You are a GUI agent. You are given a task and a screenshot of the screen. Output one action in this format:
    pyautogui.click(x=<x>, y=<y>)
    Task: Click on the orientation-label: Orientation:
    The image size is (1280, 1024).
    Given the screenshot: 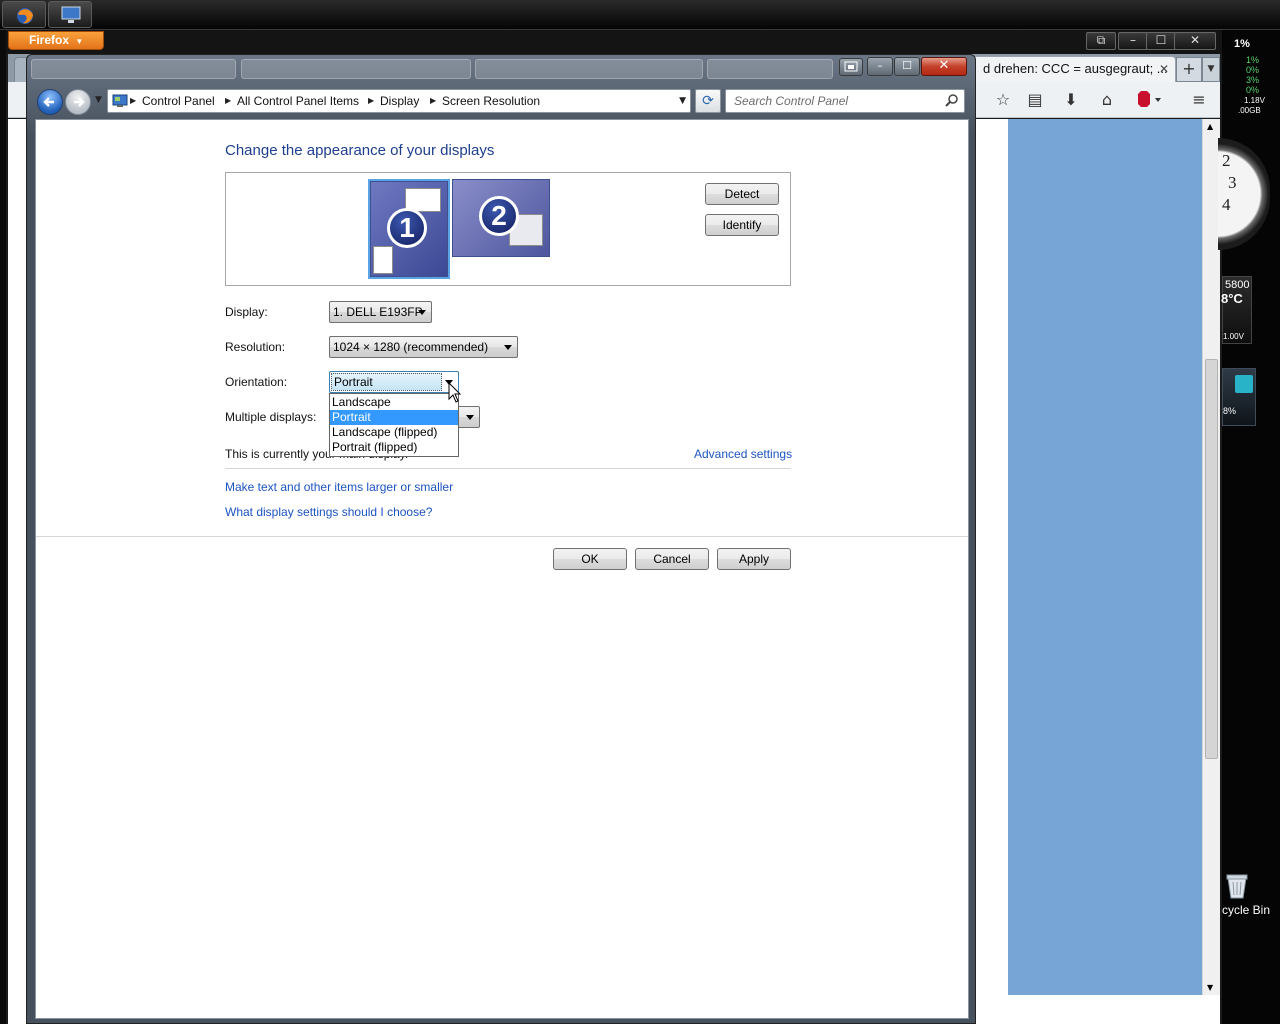 What is the action you would take?
    pyautogui.click(x=256, y=382)
    